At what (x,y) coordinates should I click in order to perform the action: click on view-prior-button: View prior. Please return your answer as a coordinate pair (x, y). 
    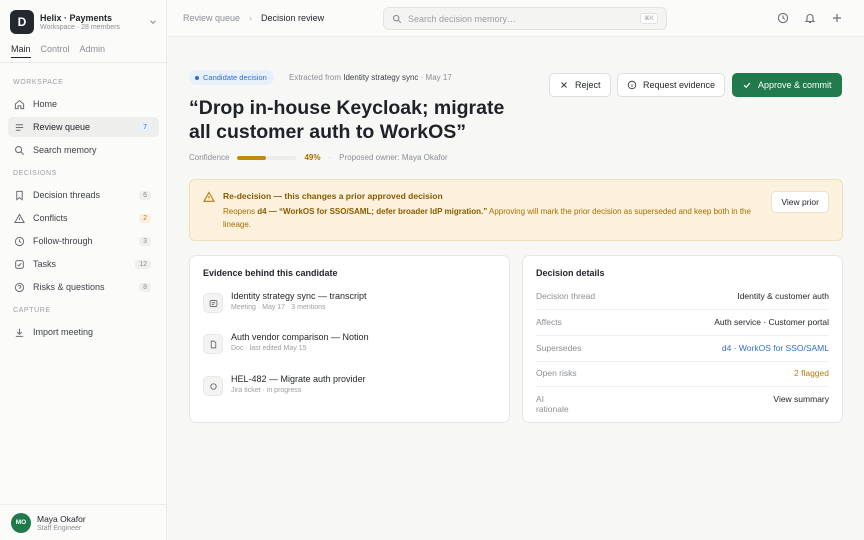
    Looking at the image, I should click on (800, 202).